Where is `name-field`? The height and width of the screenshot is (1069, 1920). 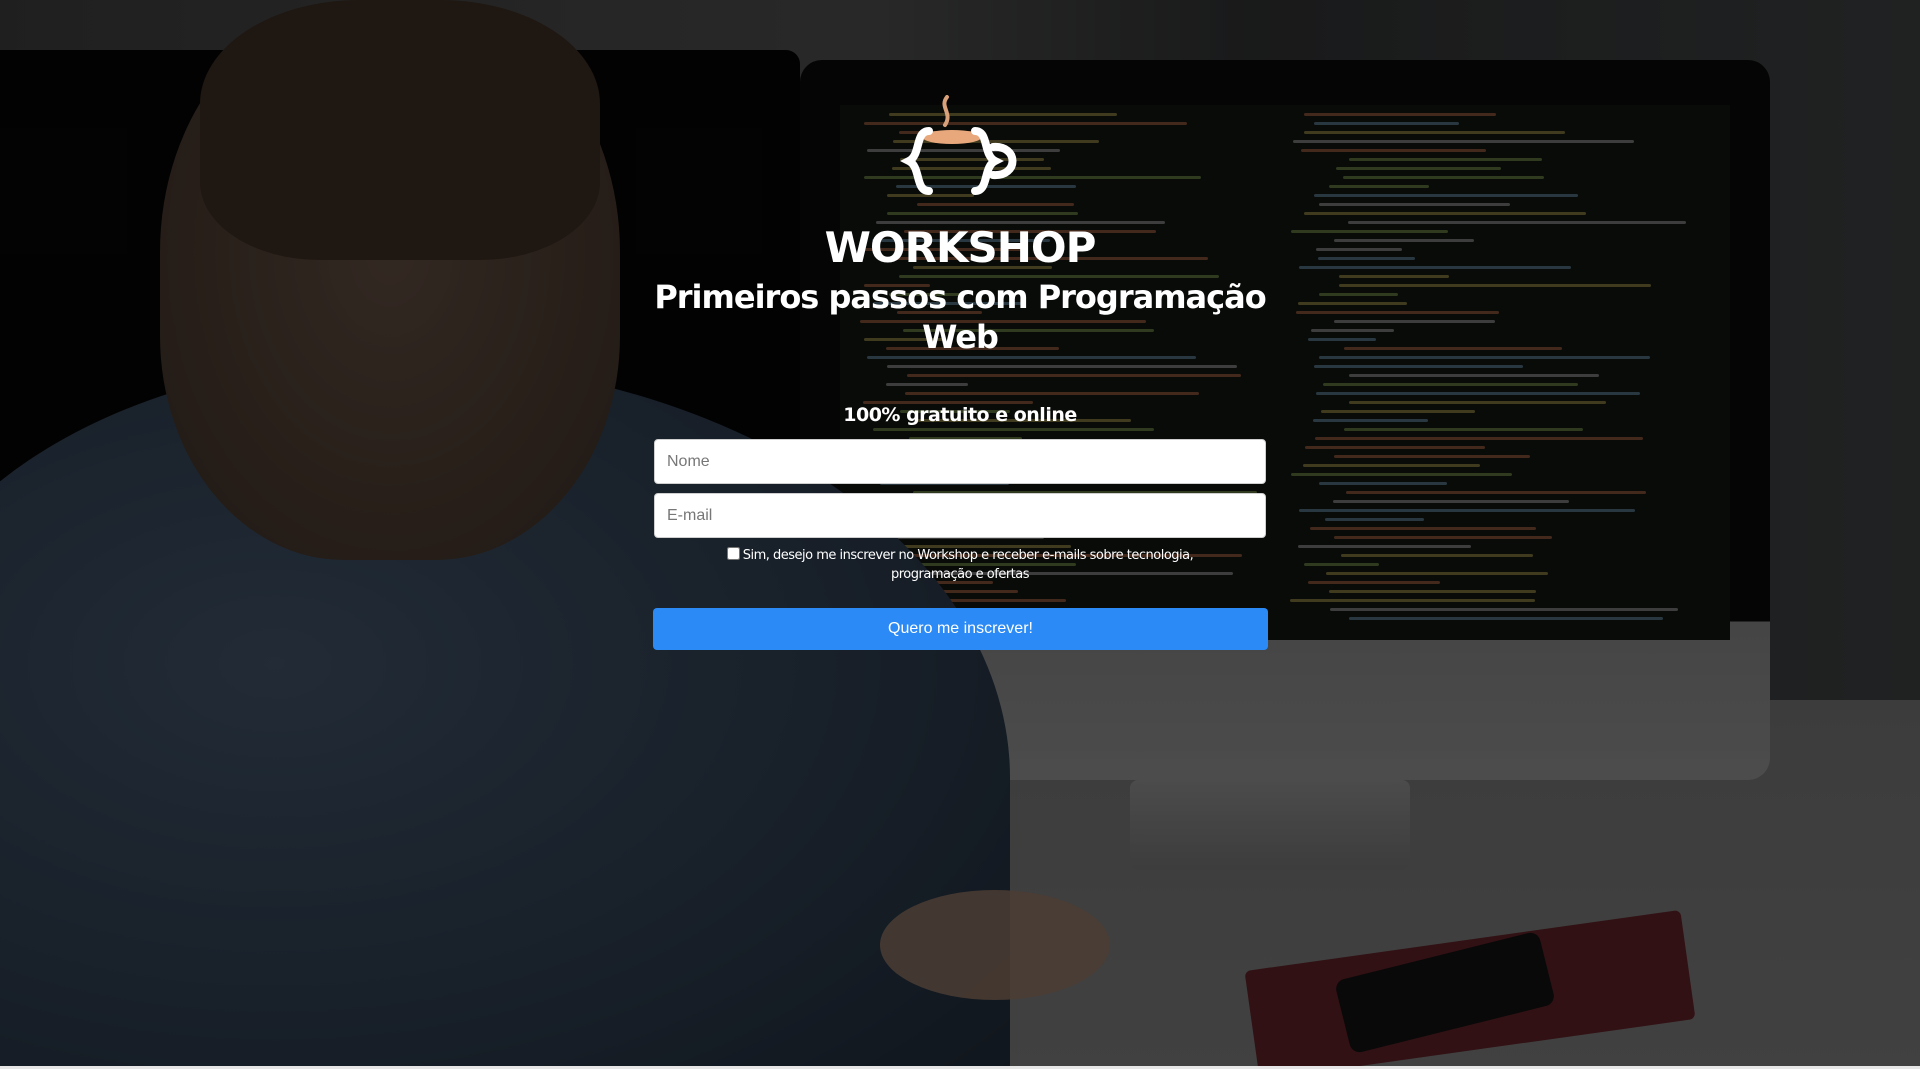
name-field is located at coordinates (960, 461).